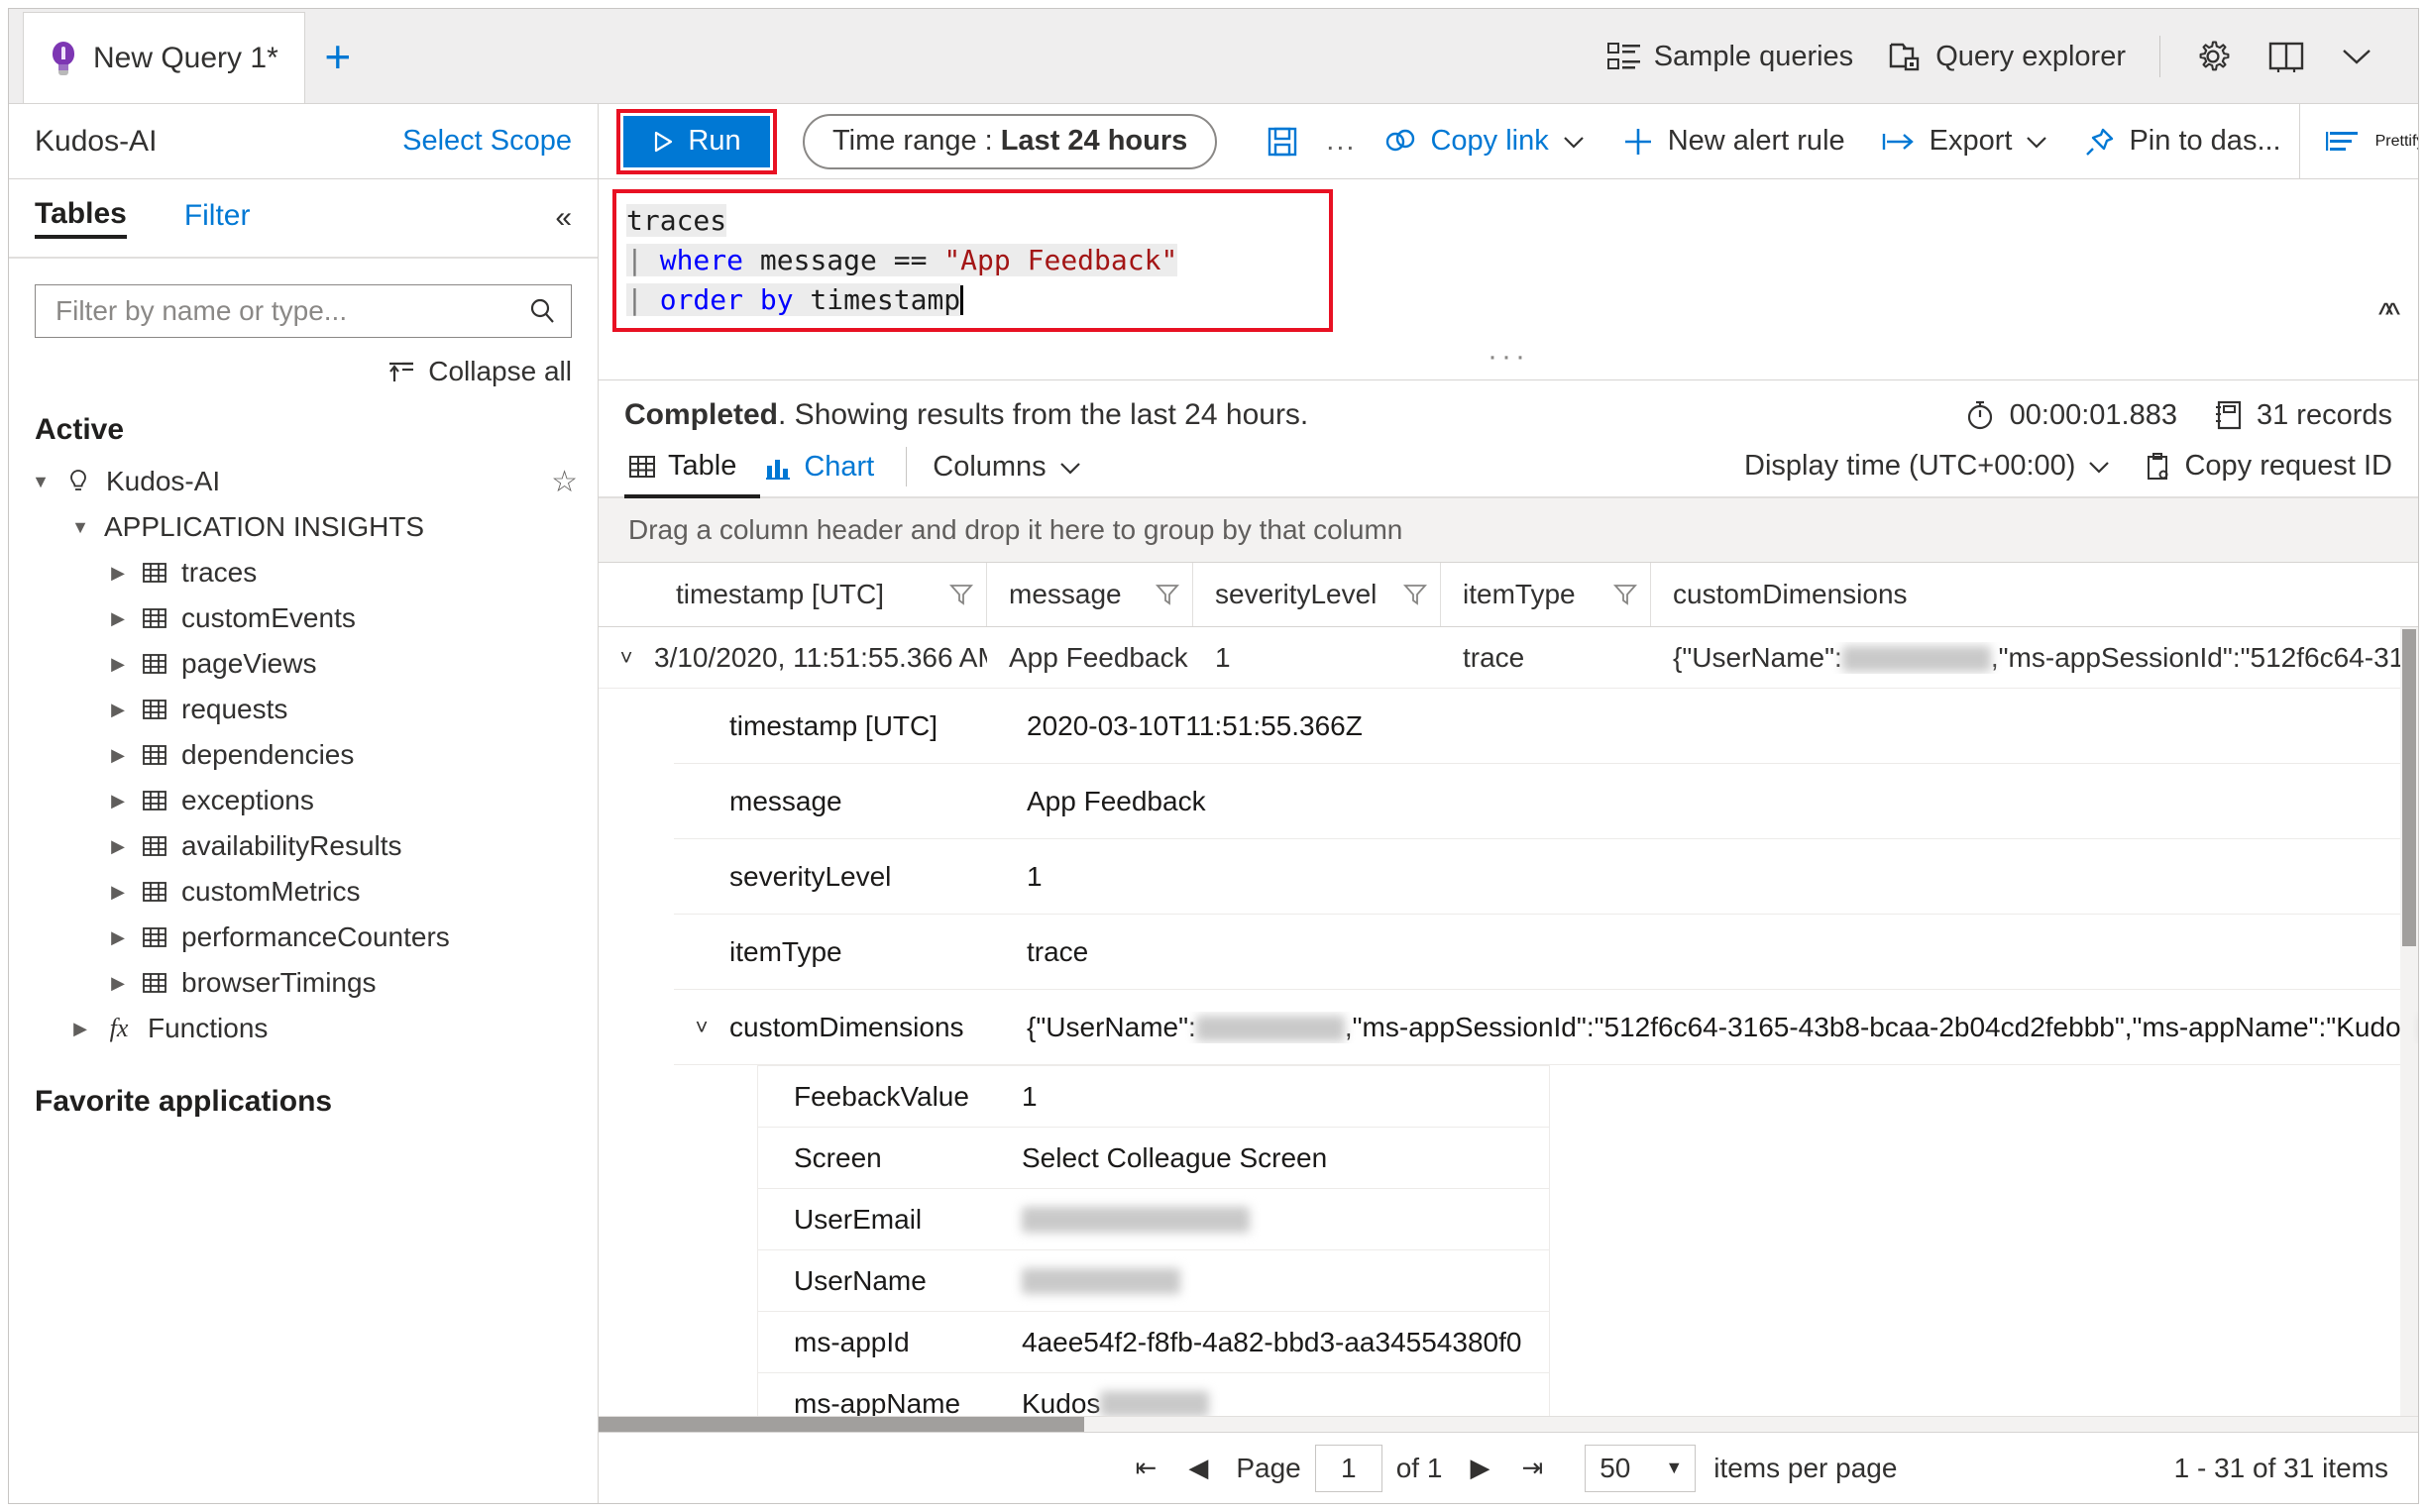 This screenshot has height=1512, width=2427. Describe the element at coordinates (248, 800) in the screenshot. I see `tree-node-table-label: exceptions` at that location.